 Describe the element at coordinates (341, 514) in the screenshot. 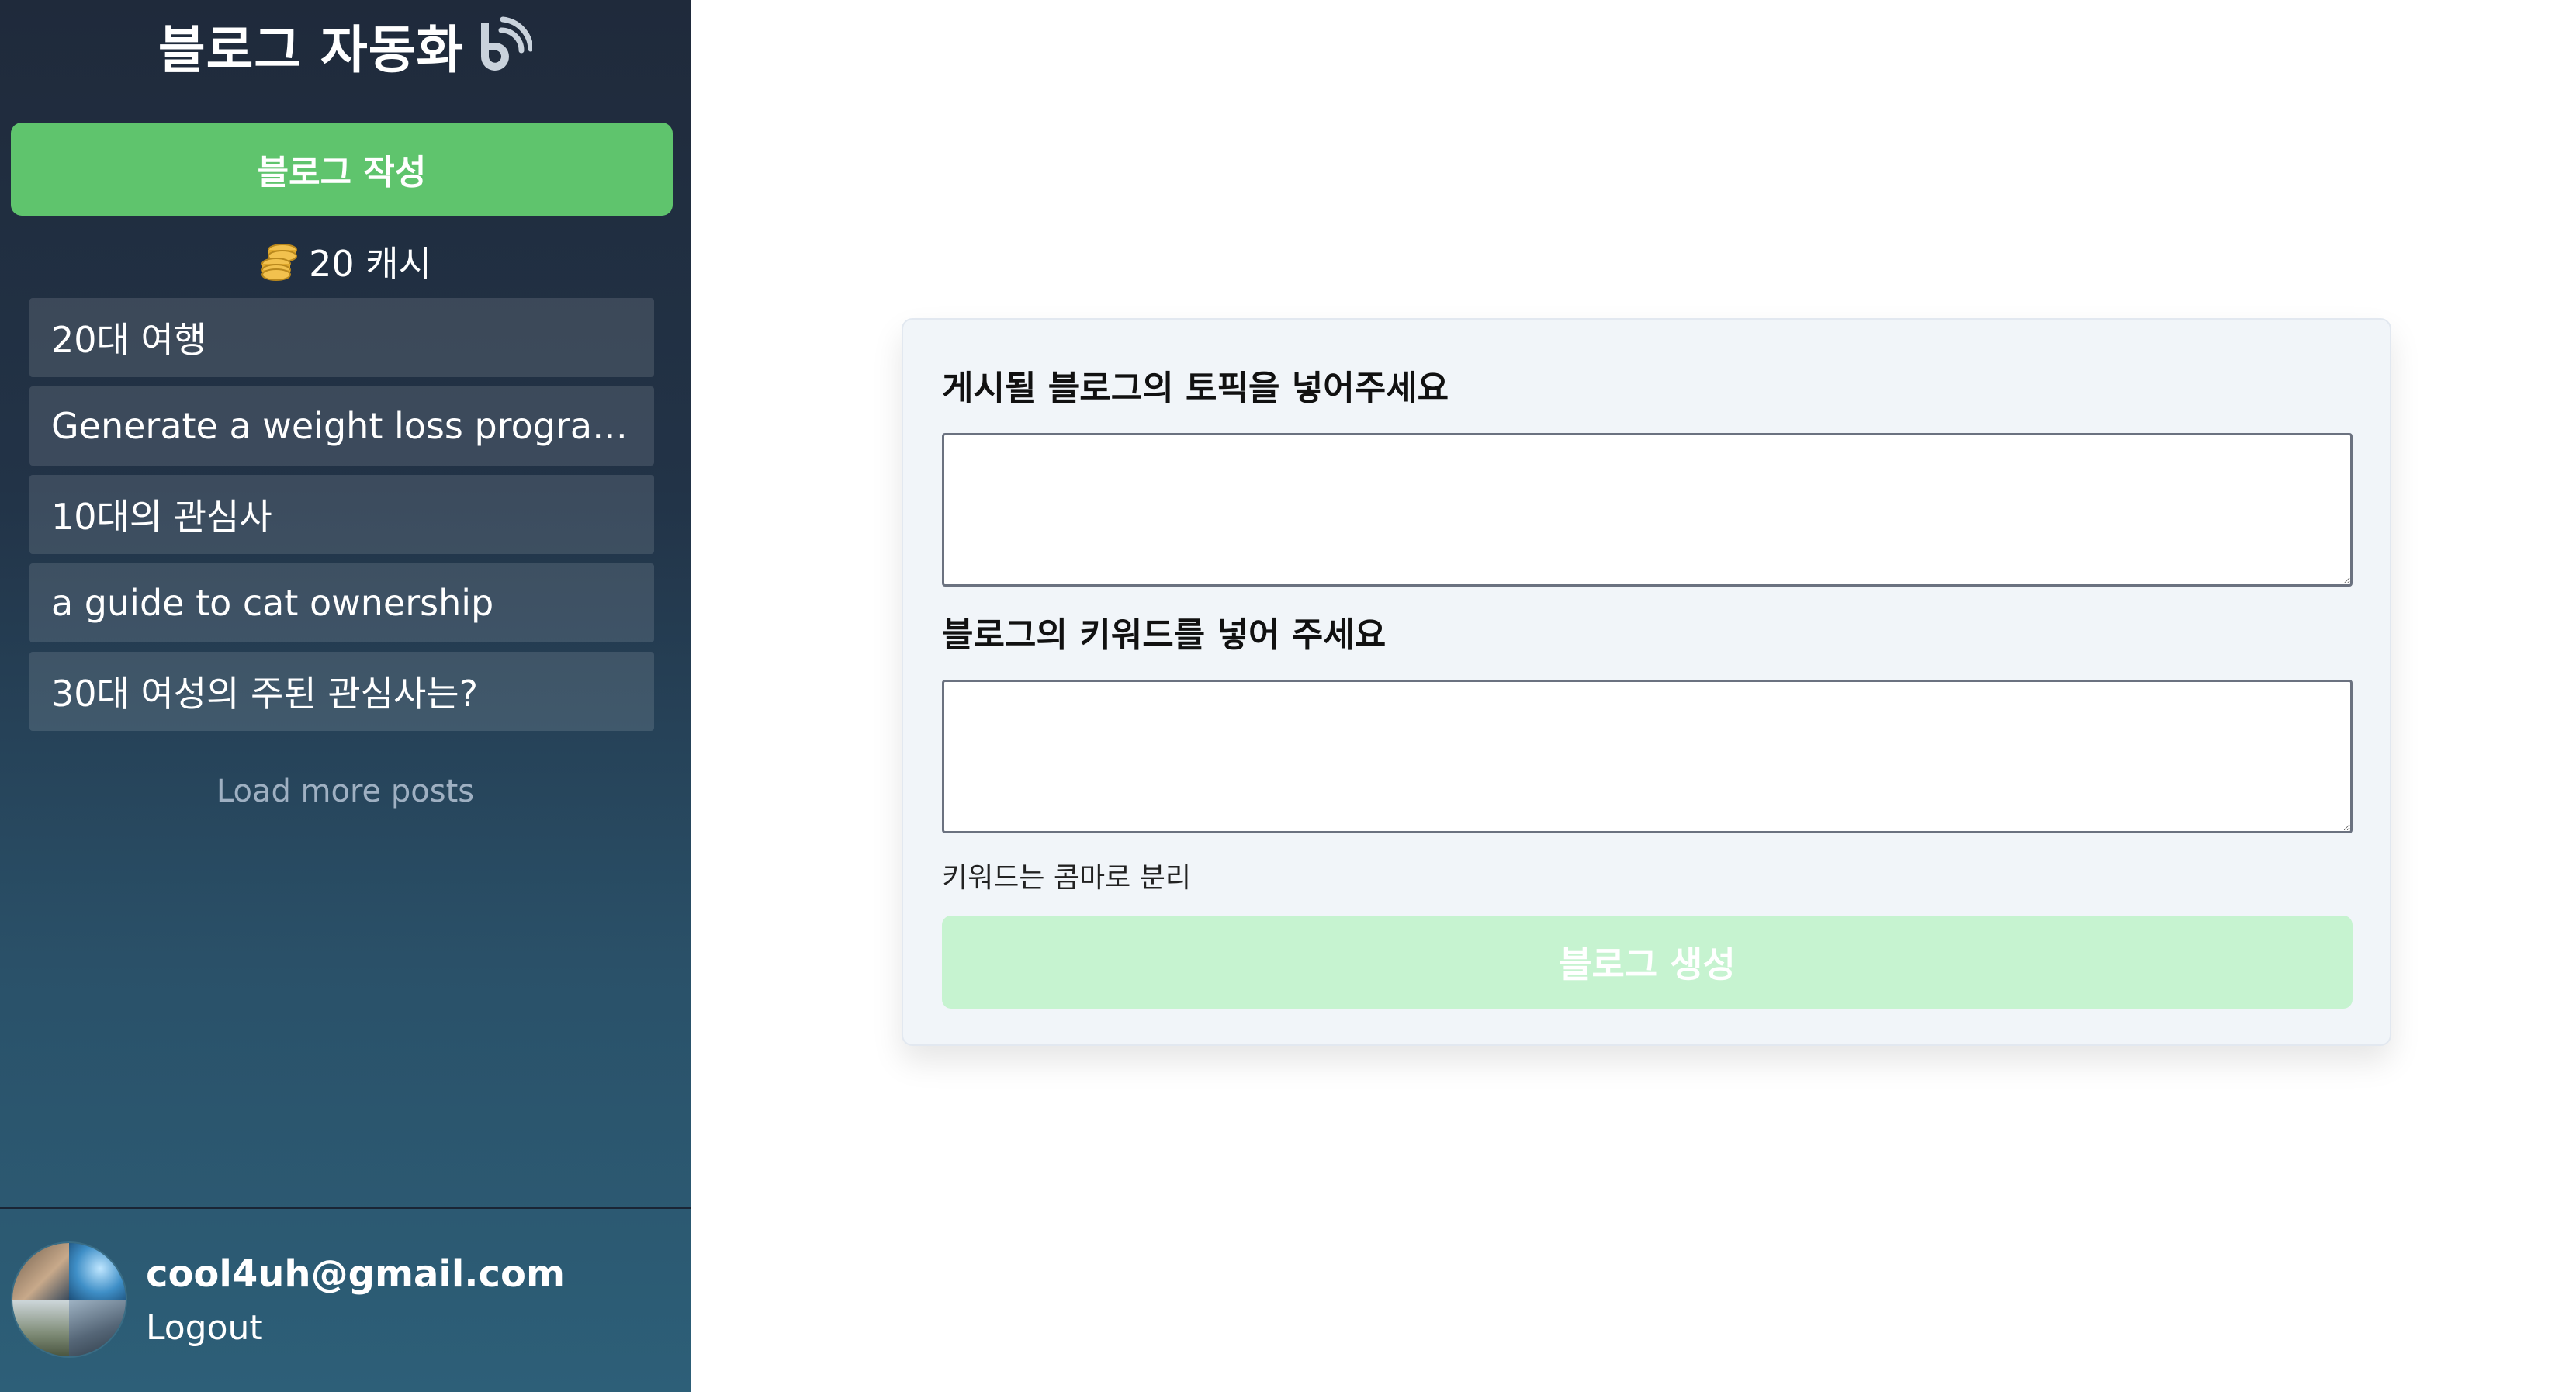

I see `post-list-item: 10대의 관심사` at that location.